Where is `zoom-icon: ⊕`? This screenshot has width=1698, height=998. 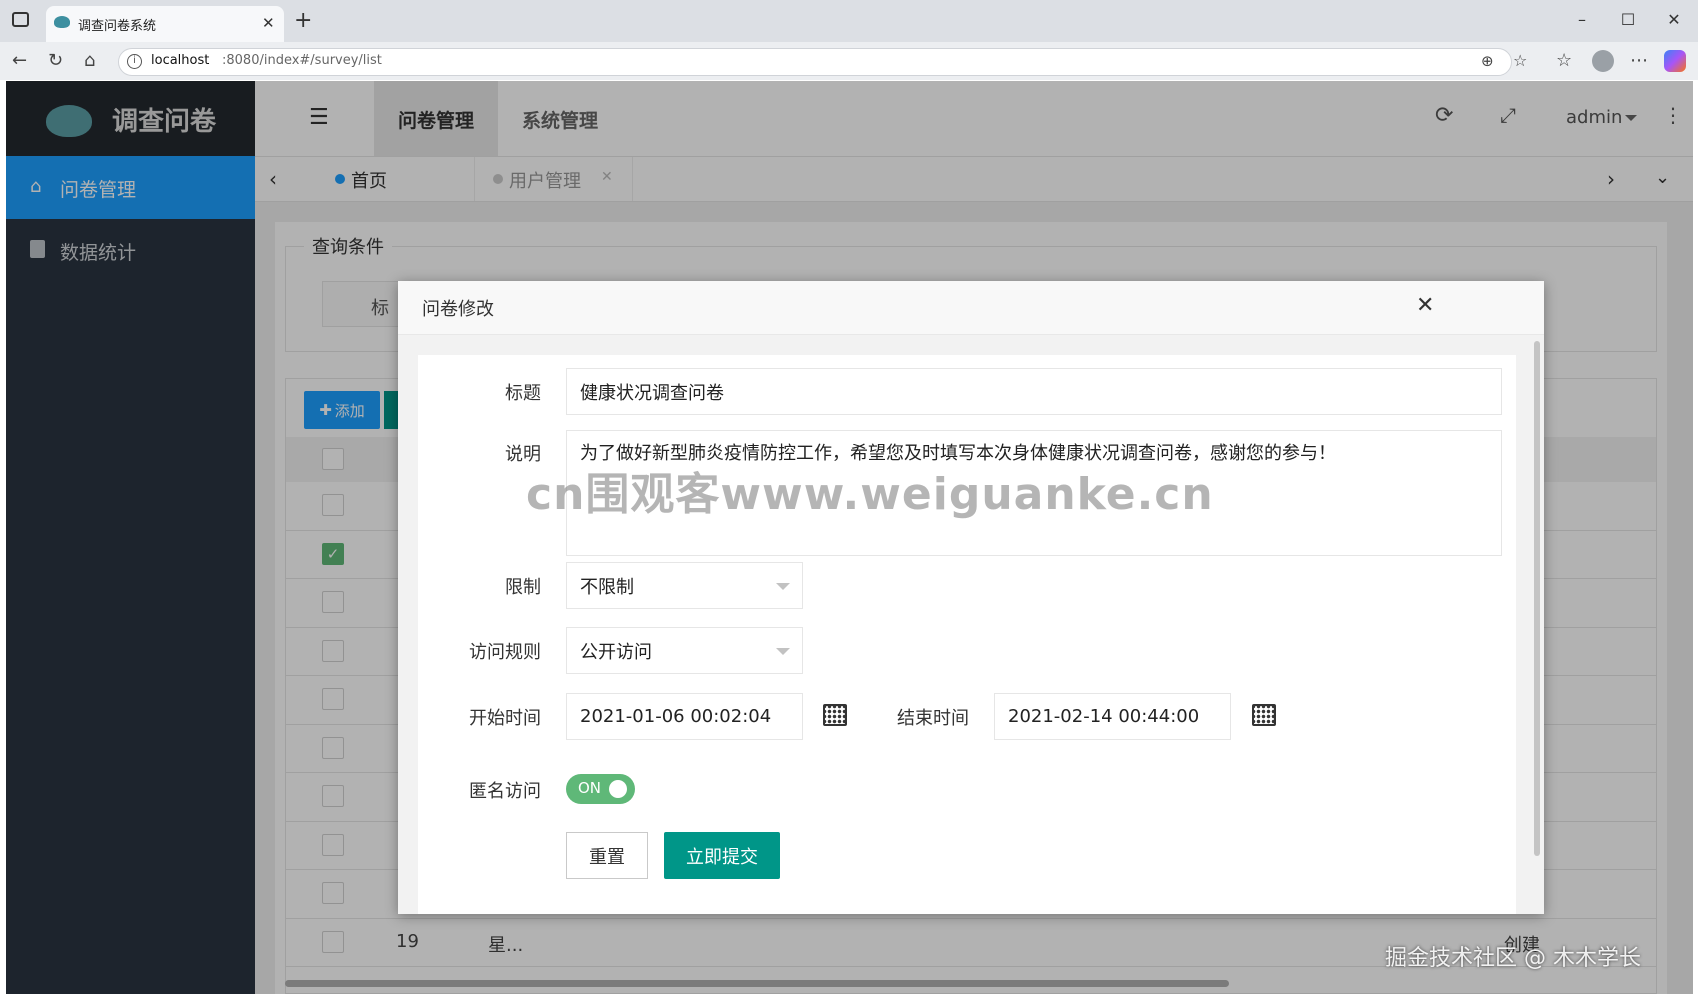 zoom-icon: ⊕ is located at coordinates (1487, 61).